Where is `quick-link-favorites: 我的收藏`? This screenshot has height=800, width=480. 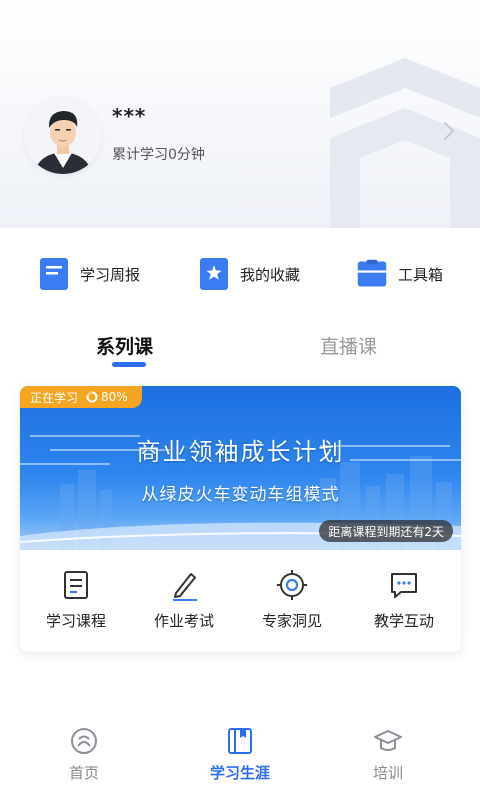
quick-link-favorites: 我的收藏 is located at coordinates (249, 274).